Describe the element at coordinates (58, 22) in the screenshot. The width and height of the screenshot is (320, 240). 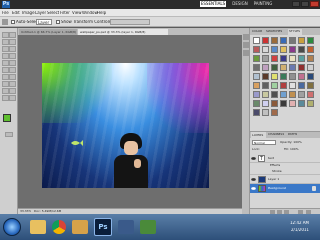
I see `transform-controls-checkbox` at that location.